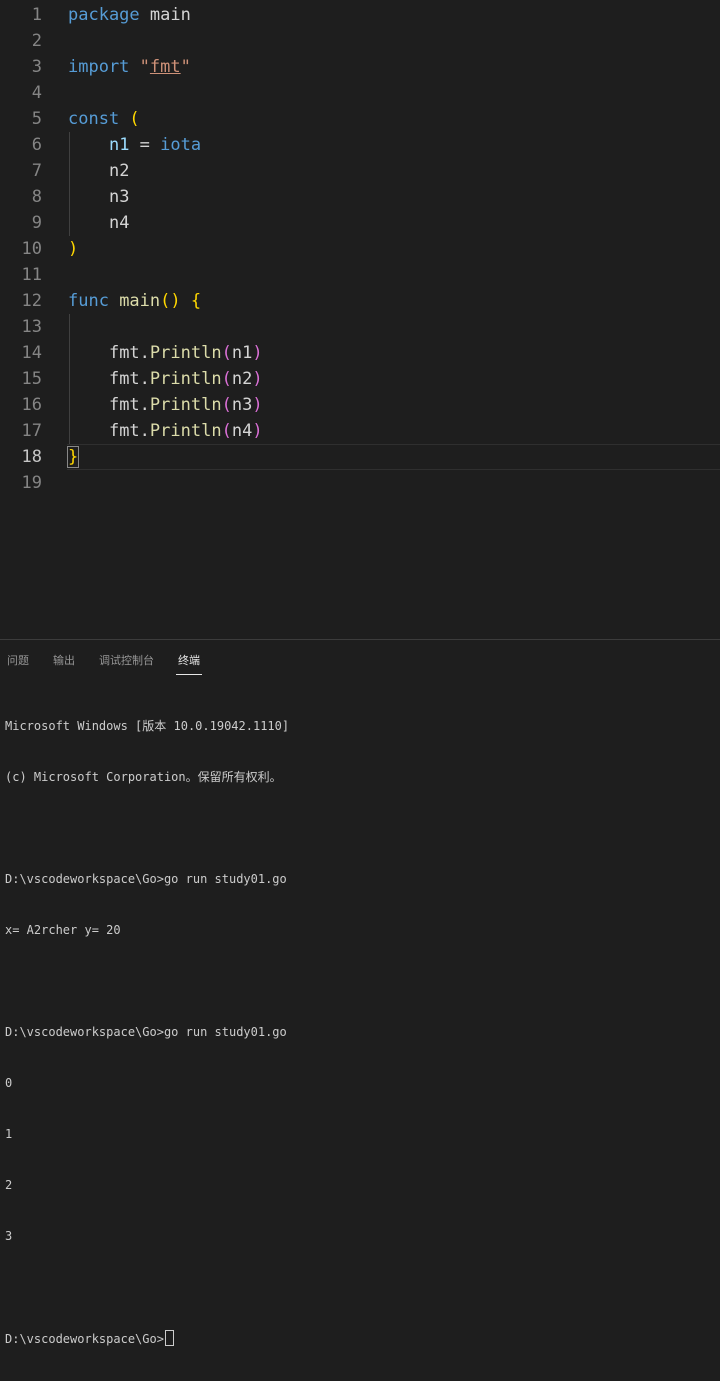  What do you see at coordinates (360, 379) in the screenshot?
I see `code-line: 15 fmt.Println(n2)` at bounding box center [360, 379].